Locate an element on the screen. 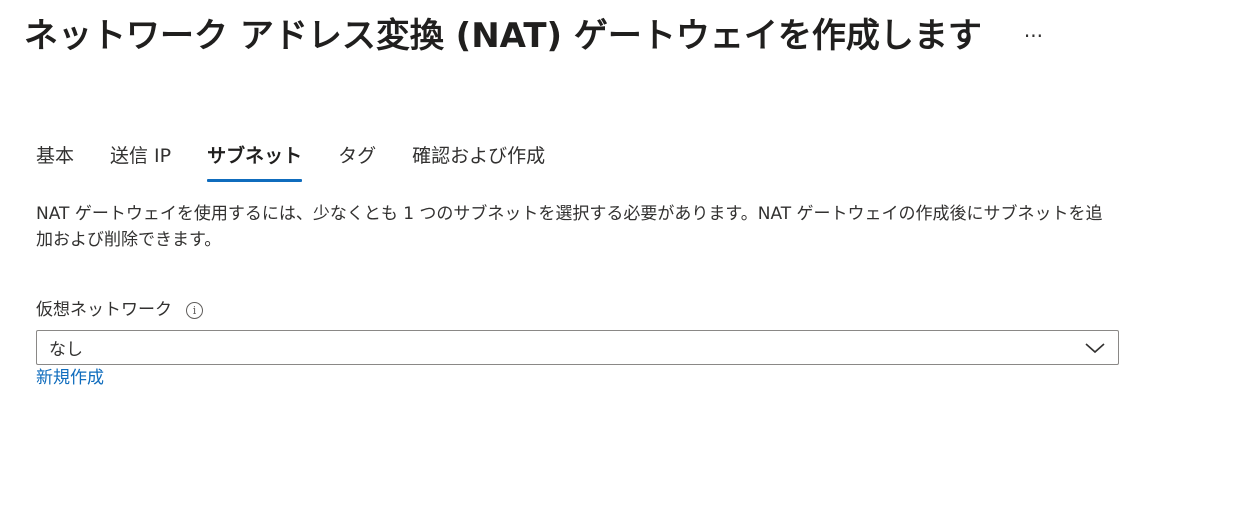  tab-tags: タグ is located at coordinates (357, 162).